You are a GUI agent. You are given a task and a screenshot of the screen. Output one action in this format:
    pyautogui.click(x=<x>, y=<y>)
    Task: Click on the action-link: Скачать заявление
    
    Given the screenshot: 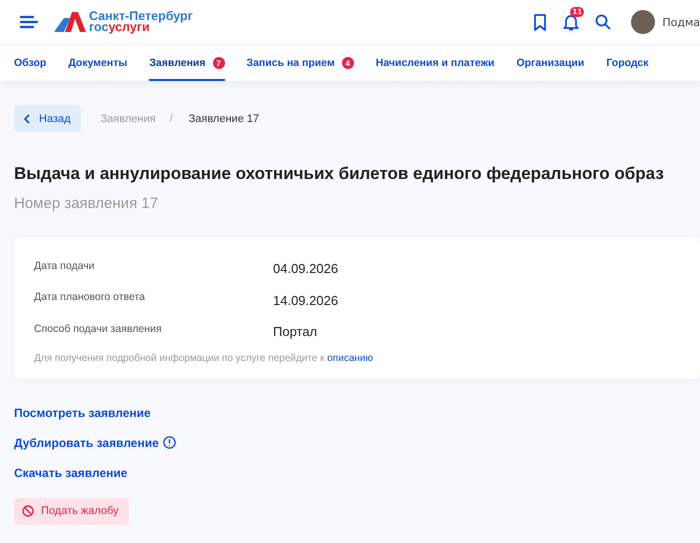 What is the action you would take?
    pyautogui.click(x=71, y=473)
    